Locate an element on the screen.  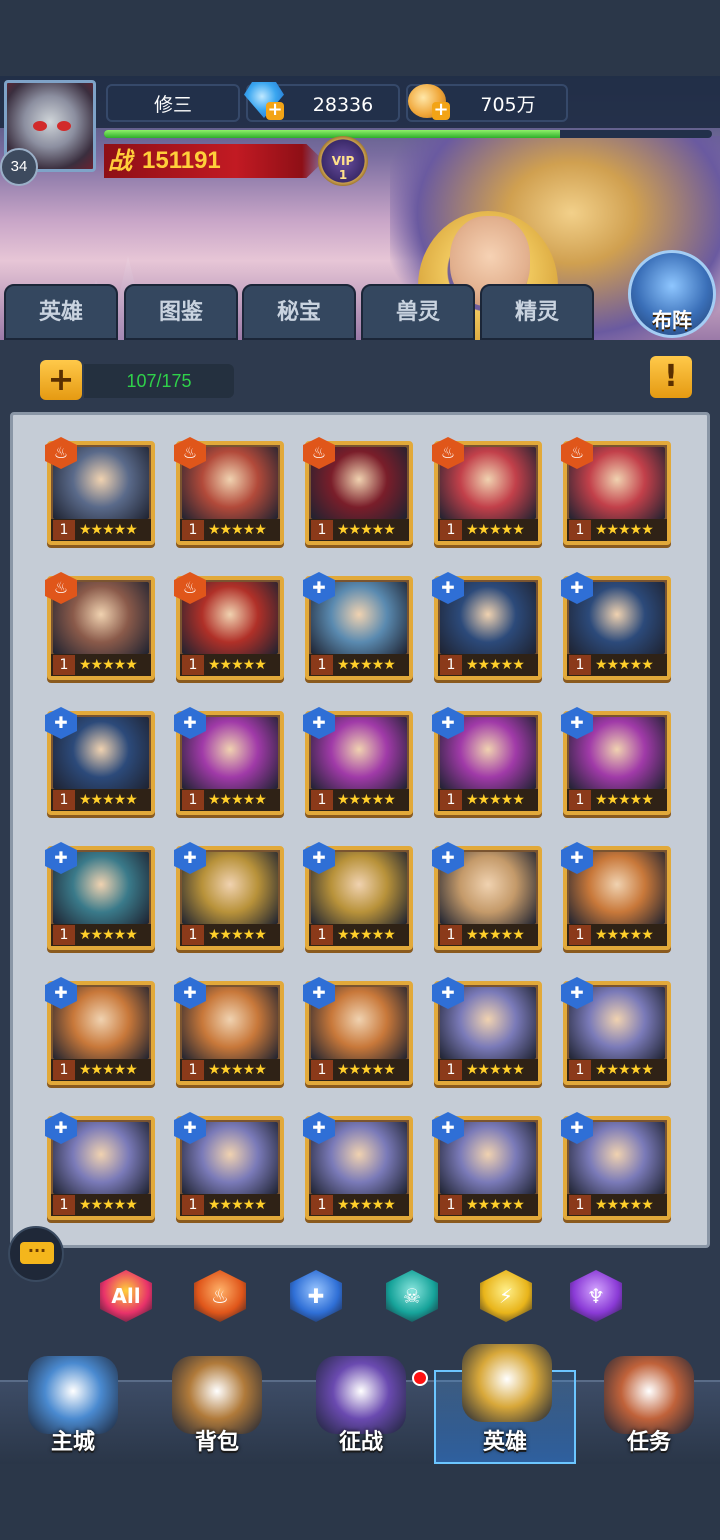
add-gems-icon: + is located at coordinates (275, 110).